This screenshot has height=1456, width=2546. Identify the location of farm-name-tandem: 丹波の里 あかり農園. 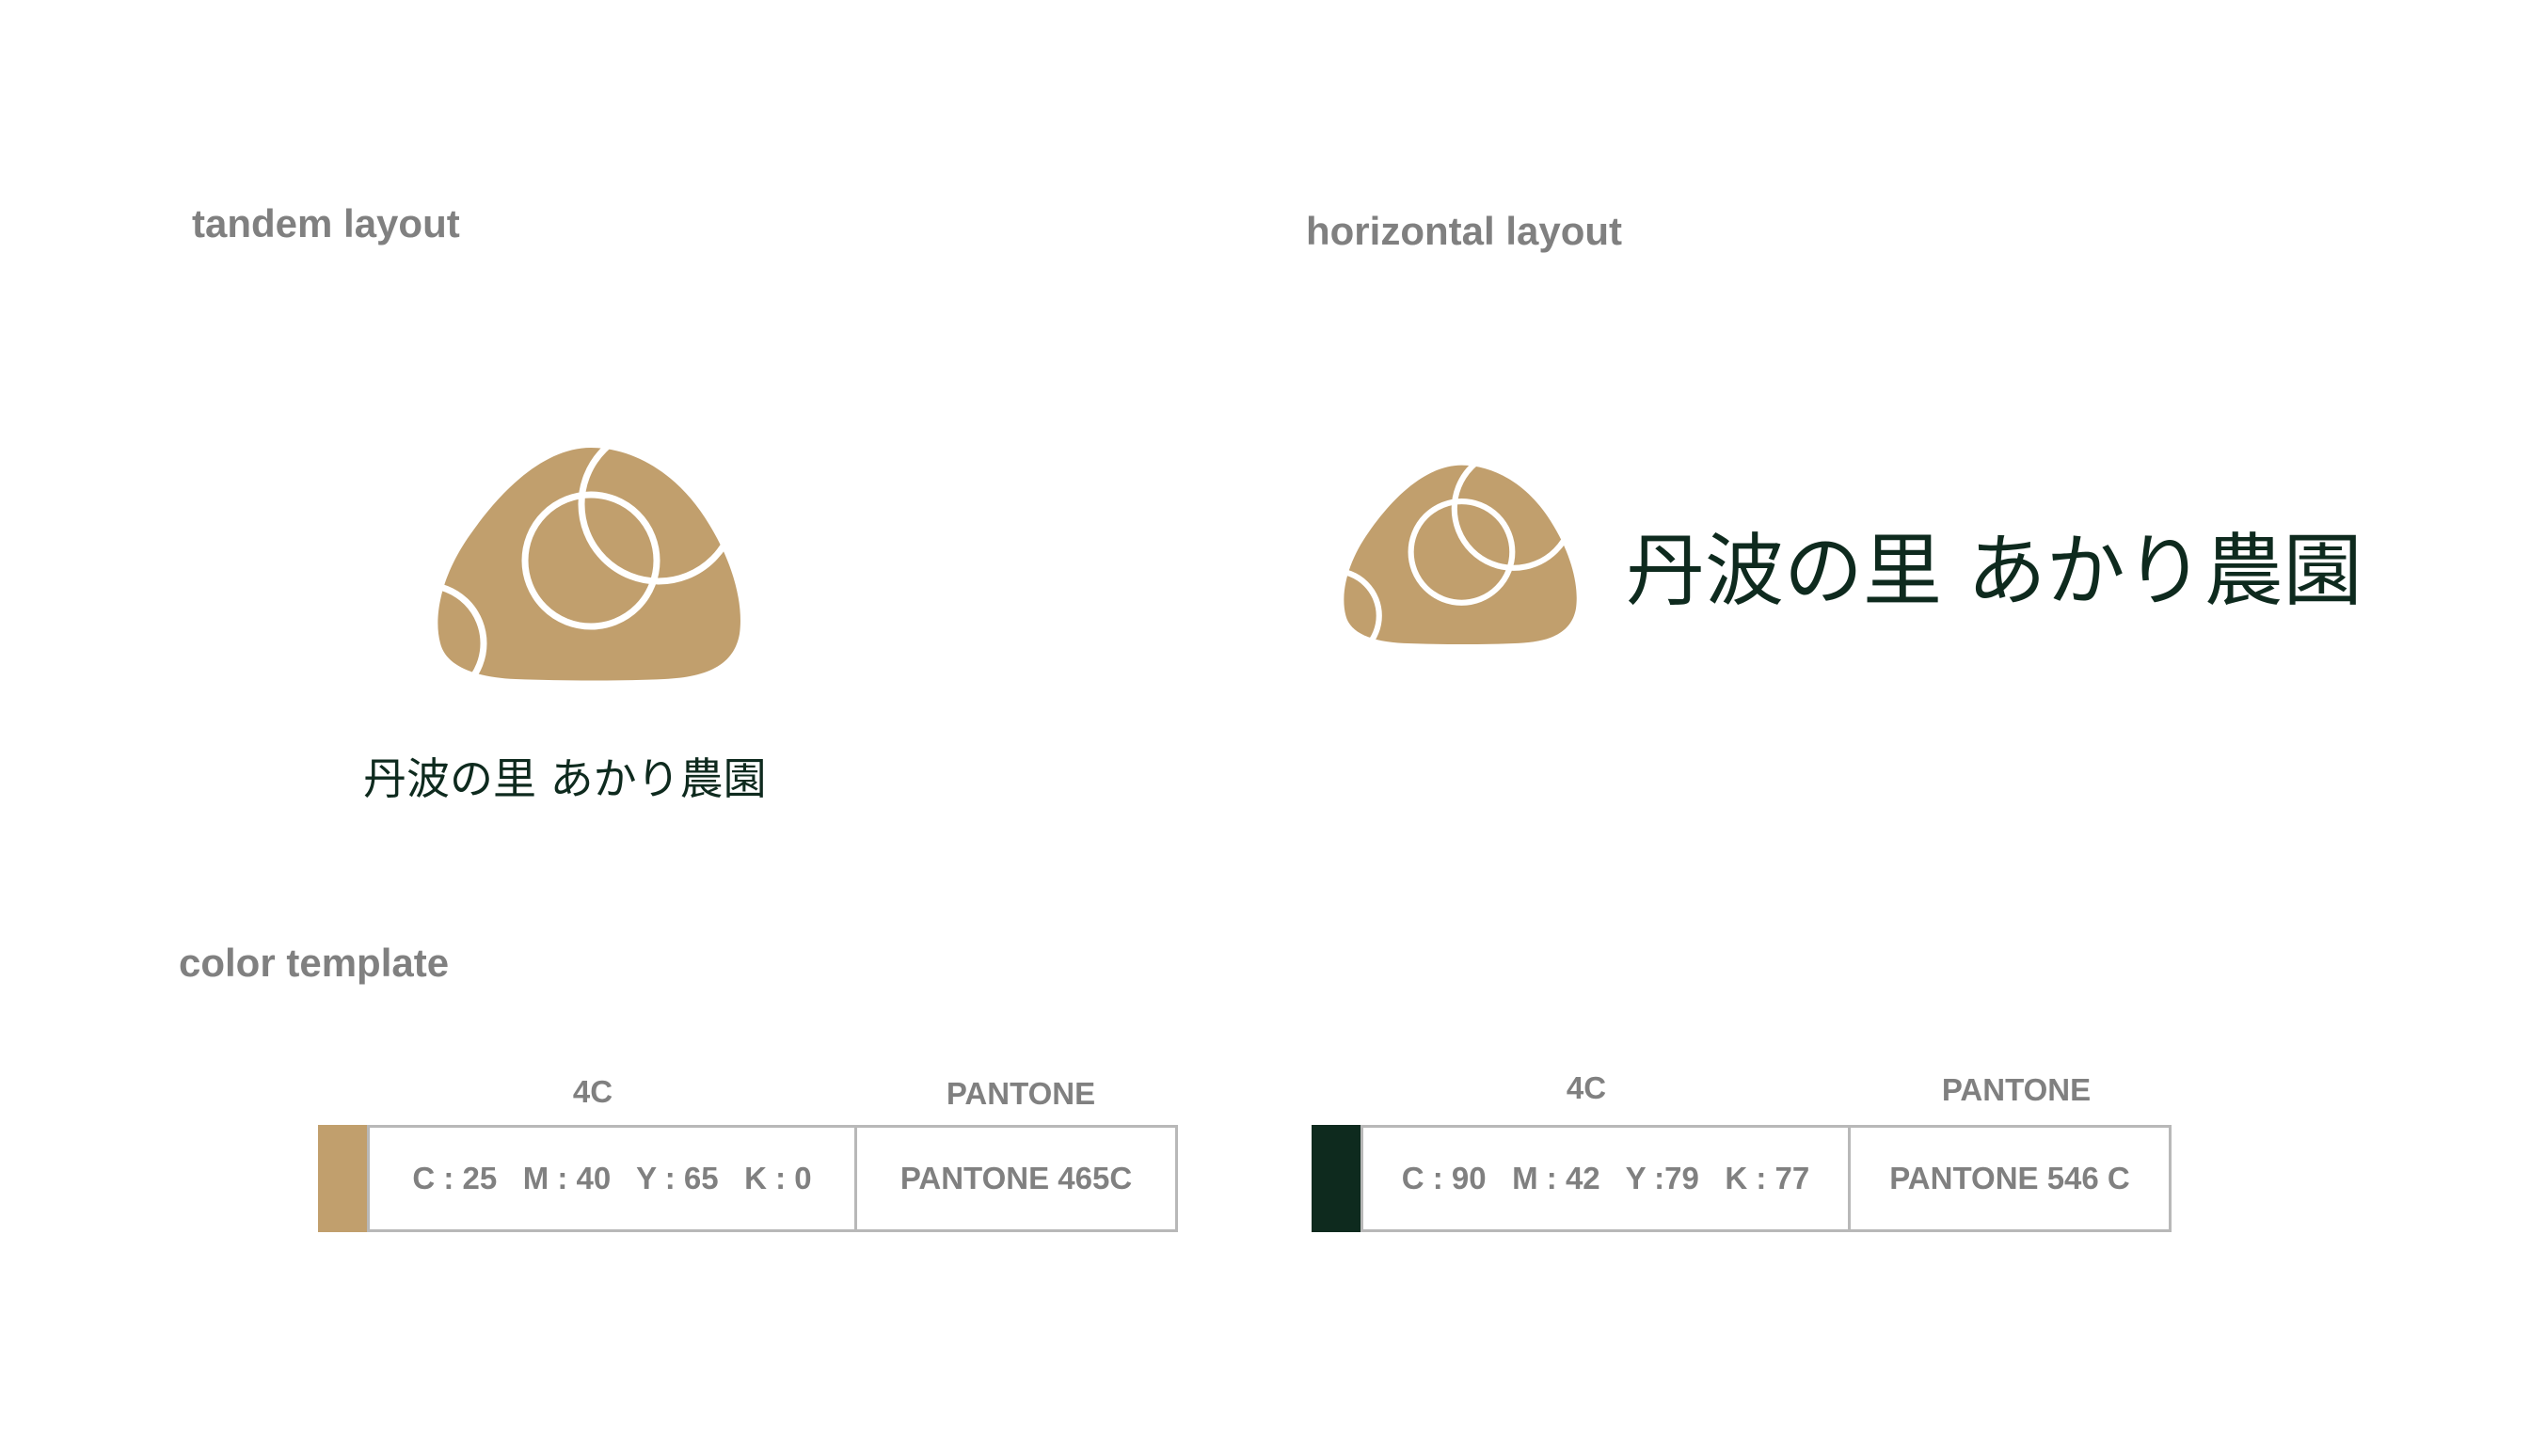
(565, 778).